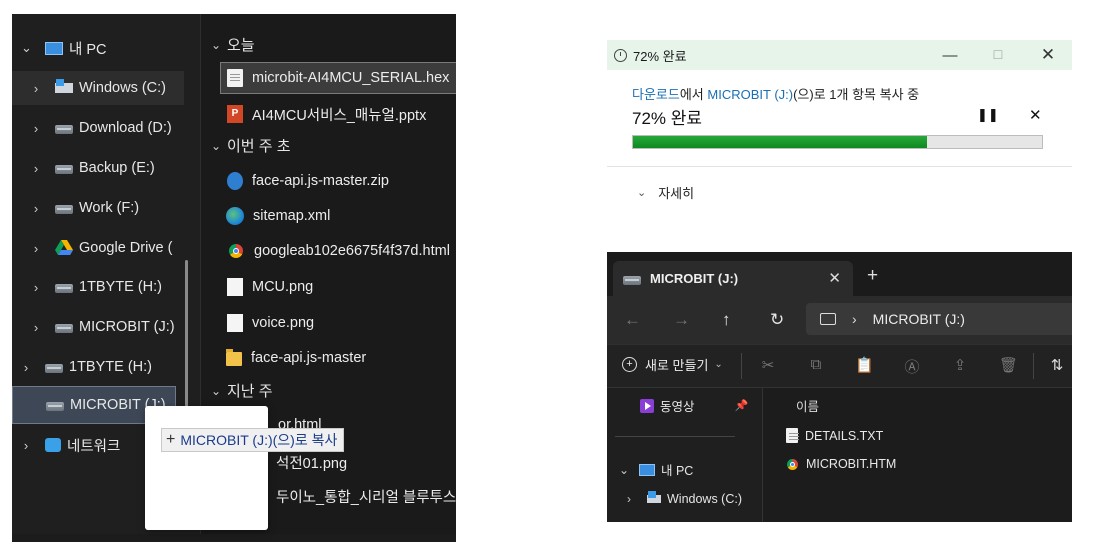 The height and width of the screenshot is (556, 1098). What do you see at coordinates (326, 114) in the screenshot?
I see `file-row: P AI4MCU서비스_매뉴얼.pptx` at bounding box center [326, 114].